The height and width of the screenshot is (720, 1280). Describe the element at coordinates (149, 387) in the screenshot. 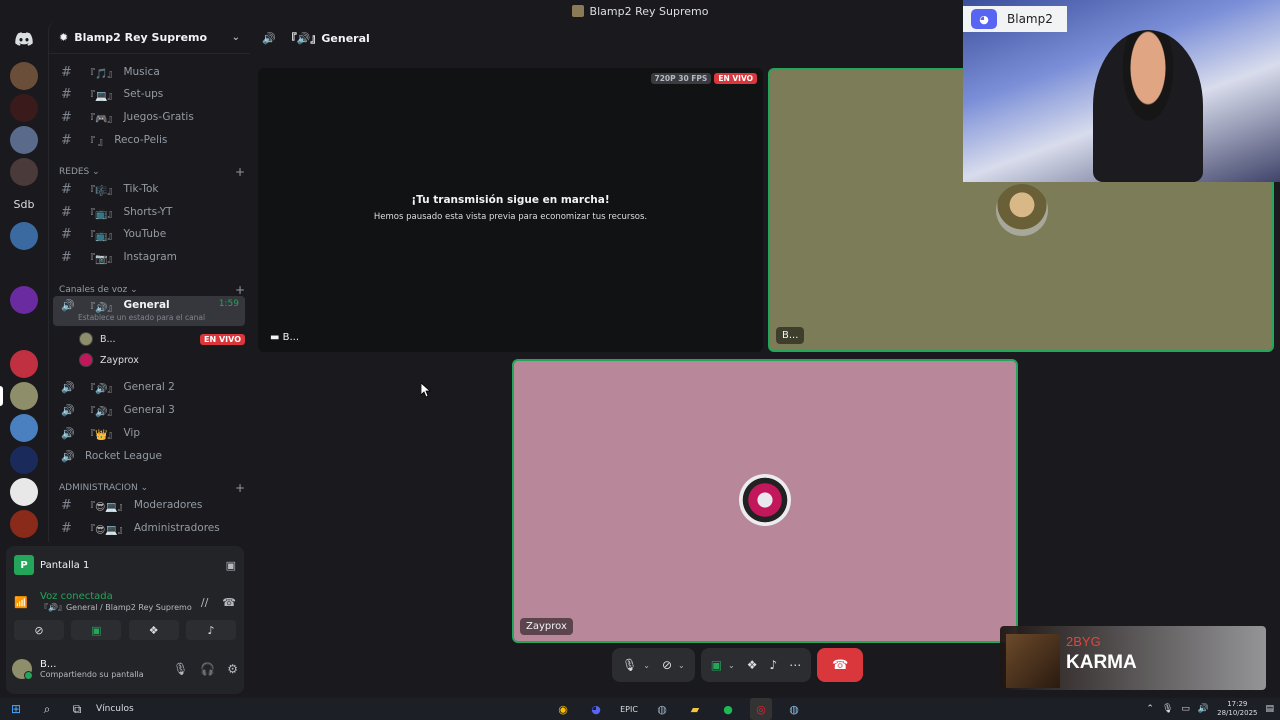

I see `voice-channel-general-2: 🔊 『🔊』 General 2` at that location.